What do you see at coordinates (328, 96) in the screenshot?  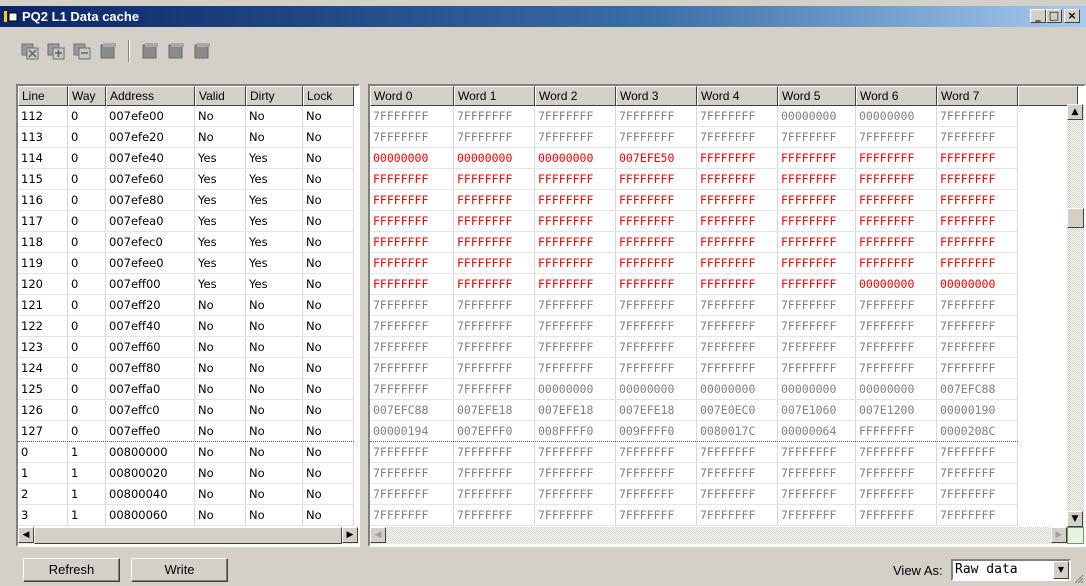 I see `column-header: Lock` at bounding box center [328, 96].